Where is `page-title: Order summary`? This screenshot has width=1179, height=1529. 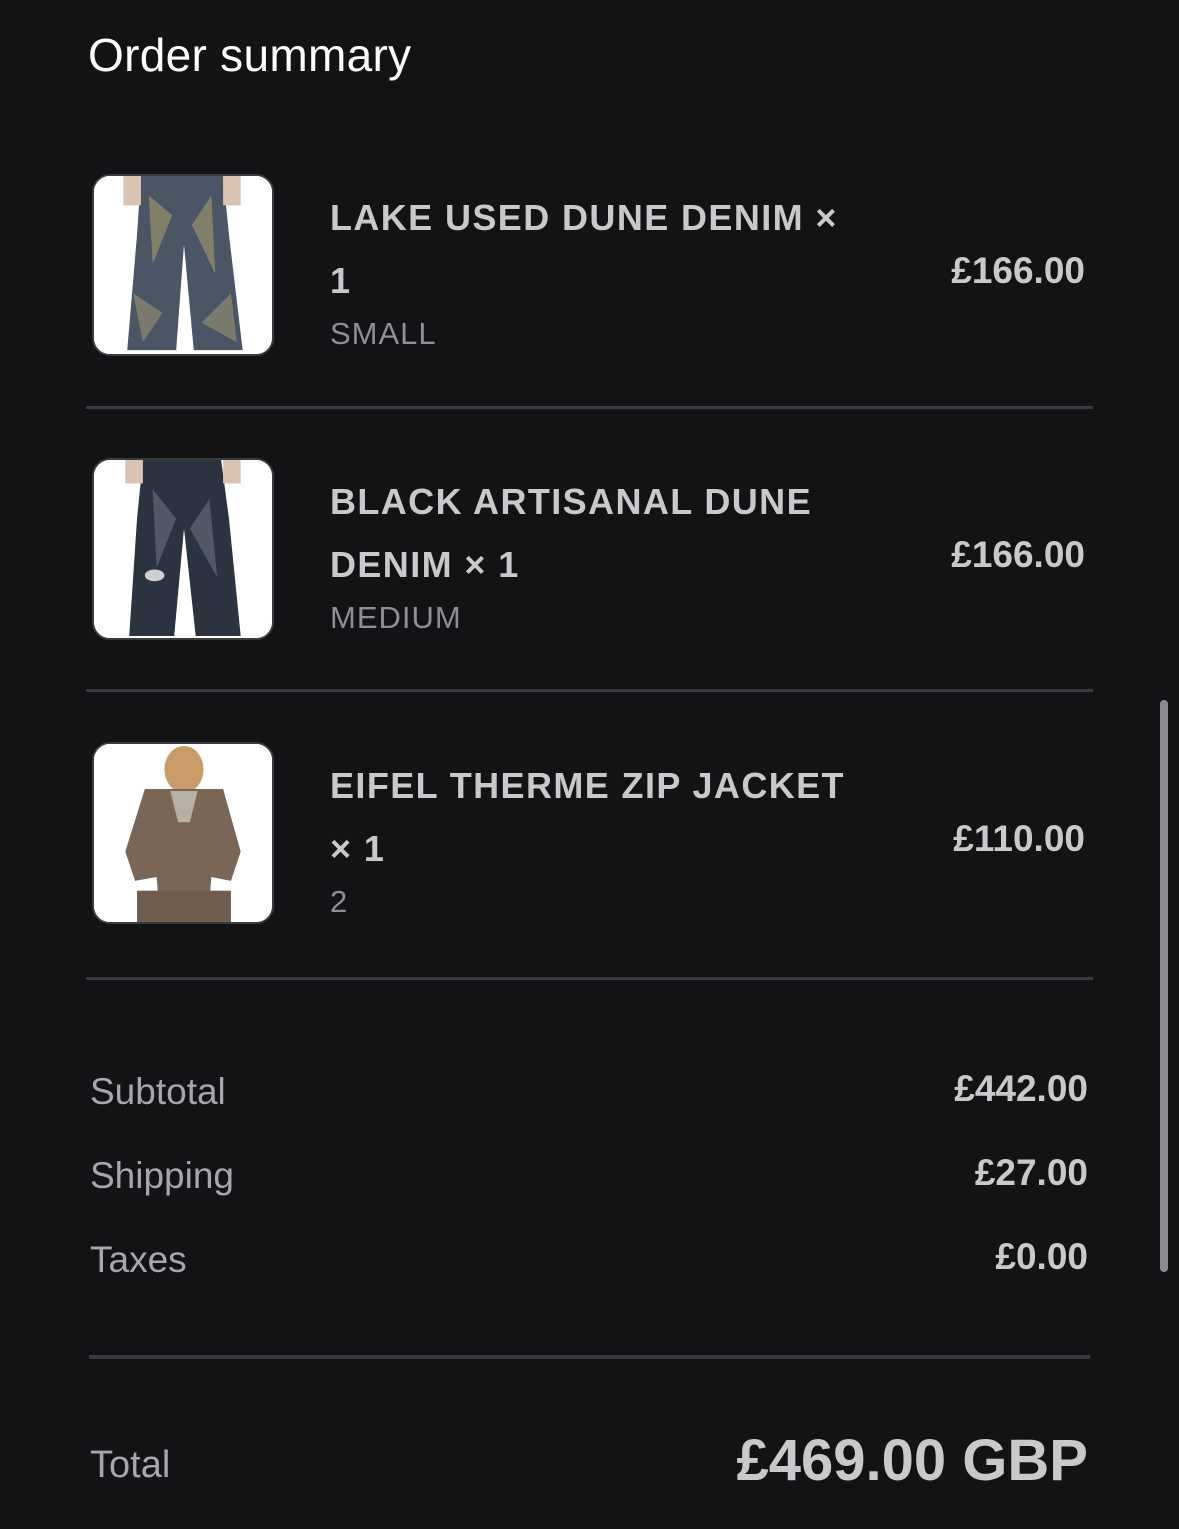
page-title: Order summary is located at coordinates (250, 55).